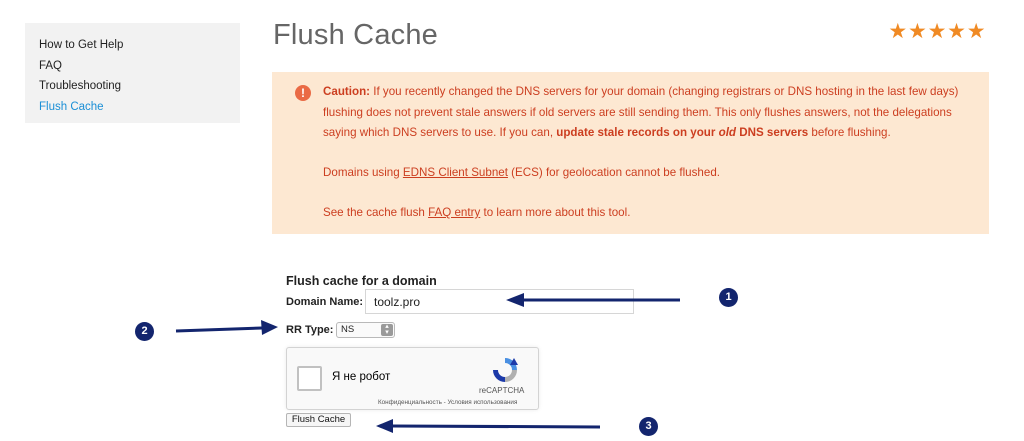 The height and width of the screenshot is (441, 1024). Describe the element at coordinates (139, 86) in the screenshot. I see `sidebar-item-troubleshooting: Troubleshooting` at that location.